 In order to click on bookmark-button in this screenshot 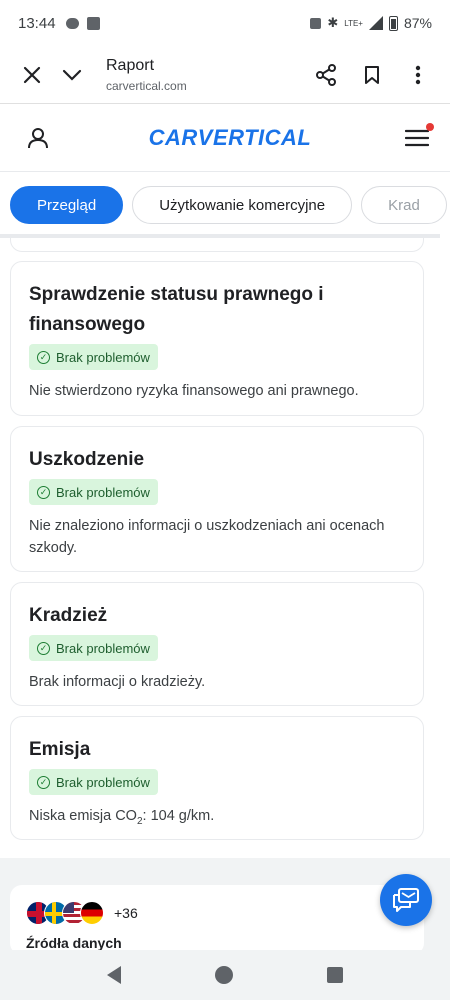, I will do `click(372, 75)`.